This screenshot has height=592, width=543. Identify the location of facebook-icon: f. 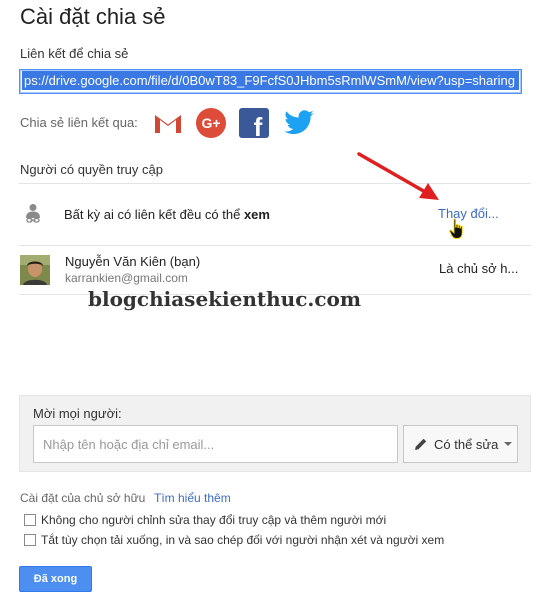
(254, 124).